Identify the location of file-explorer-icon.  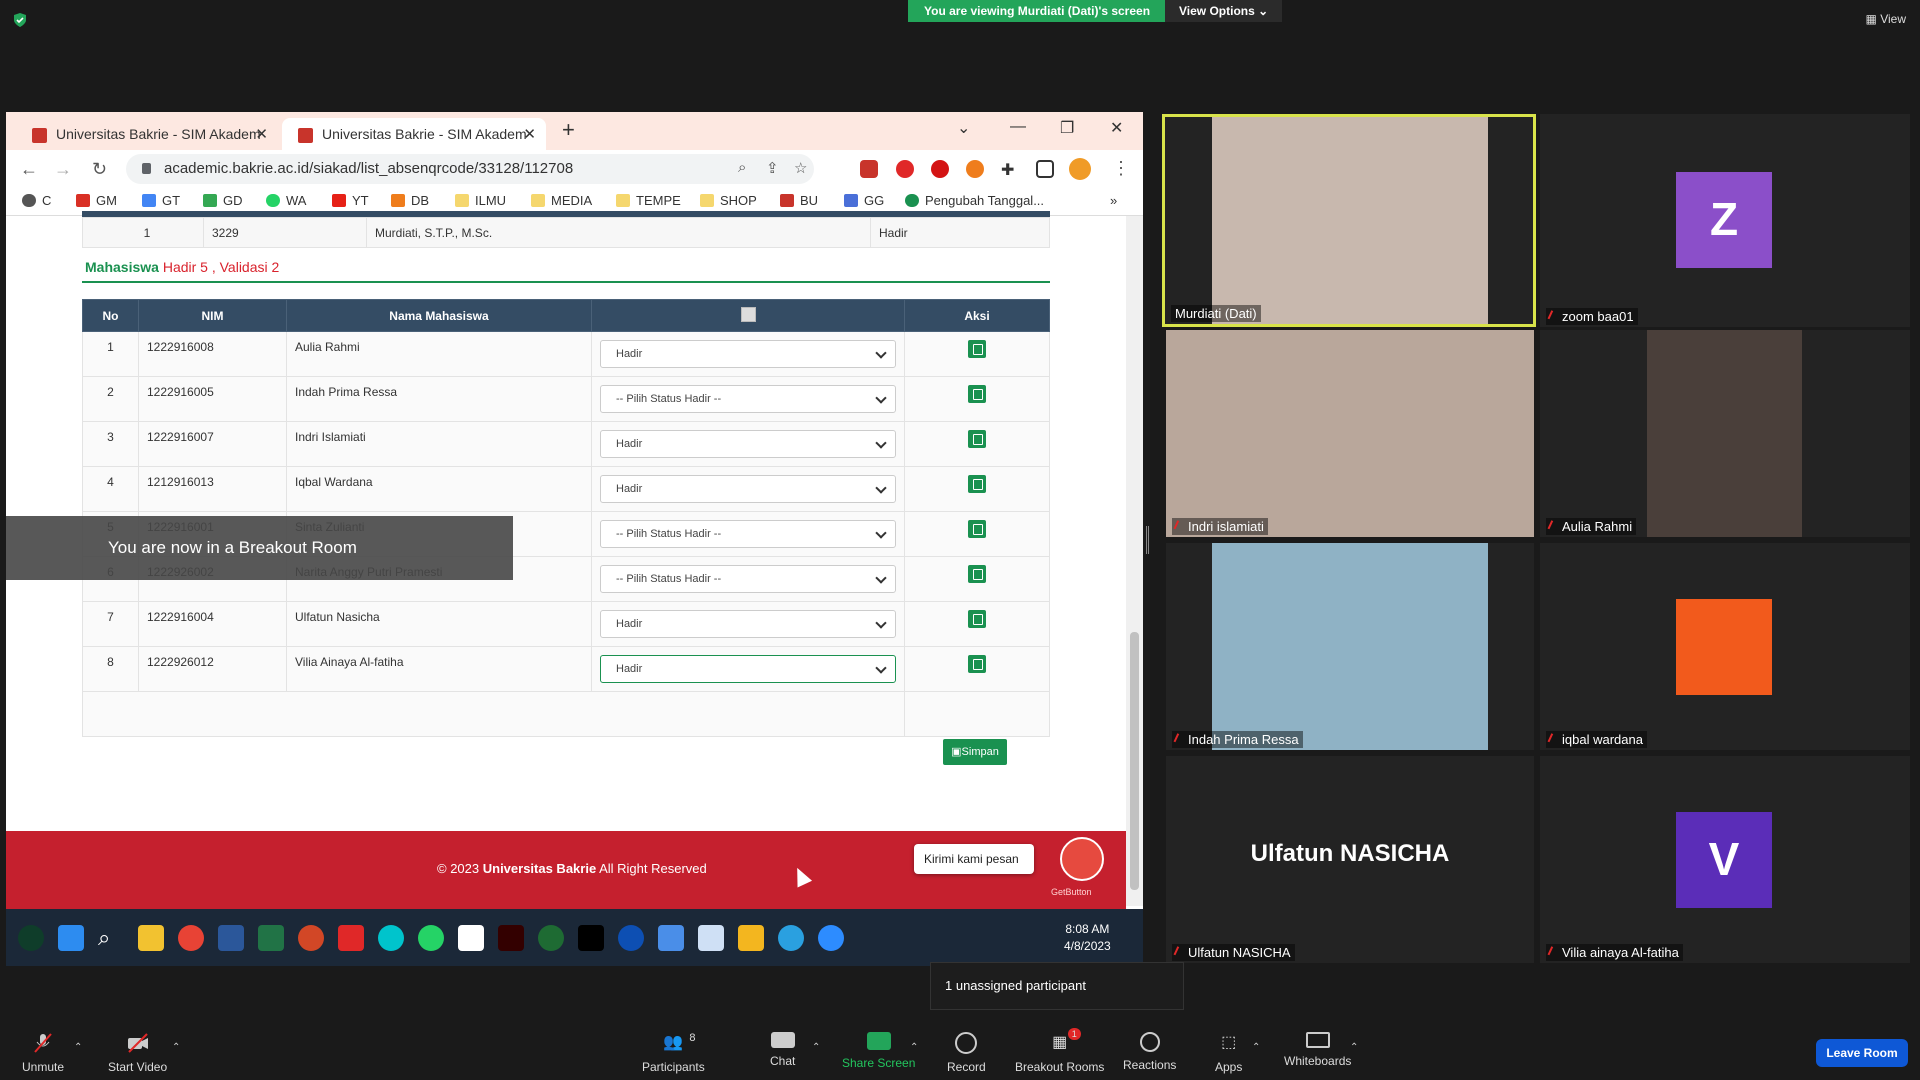
(151, 938).